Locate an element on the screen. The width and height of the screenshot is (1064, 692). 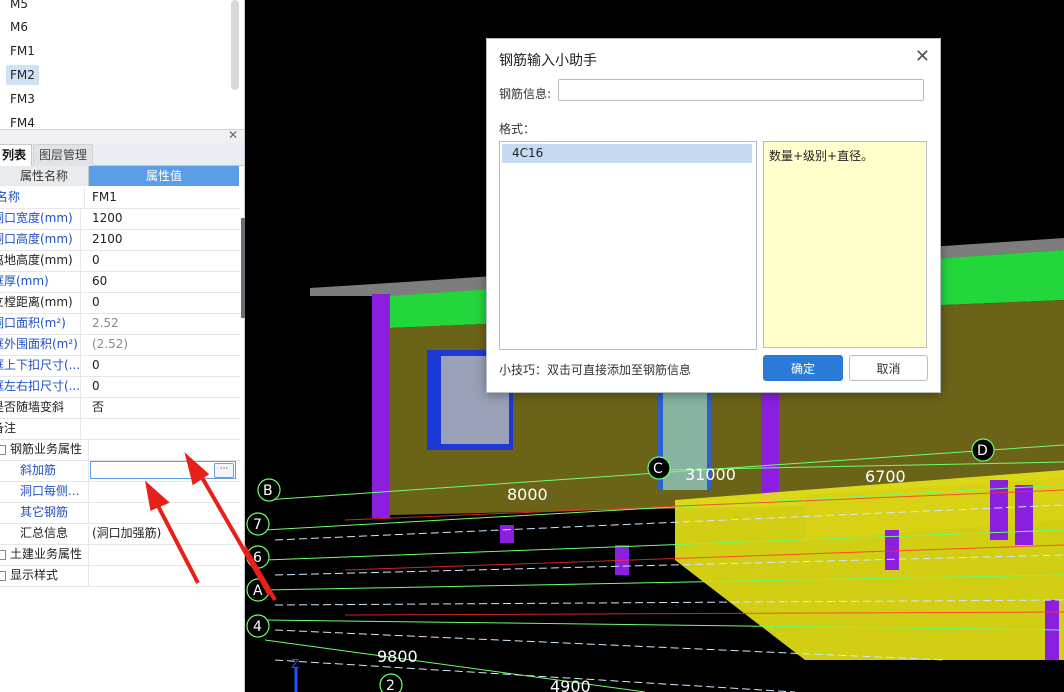
group-header: 土建业务属性 is located at coordinates (44, 554).